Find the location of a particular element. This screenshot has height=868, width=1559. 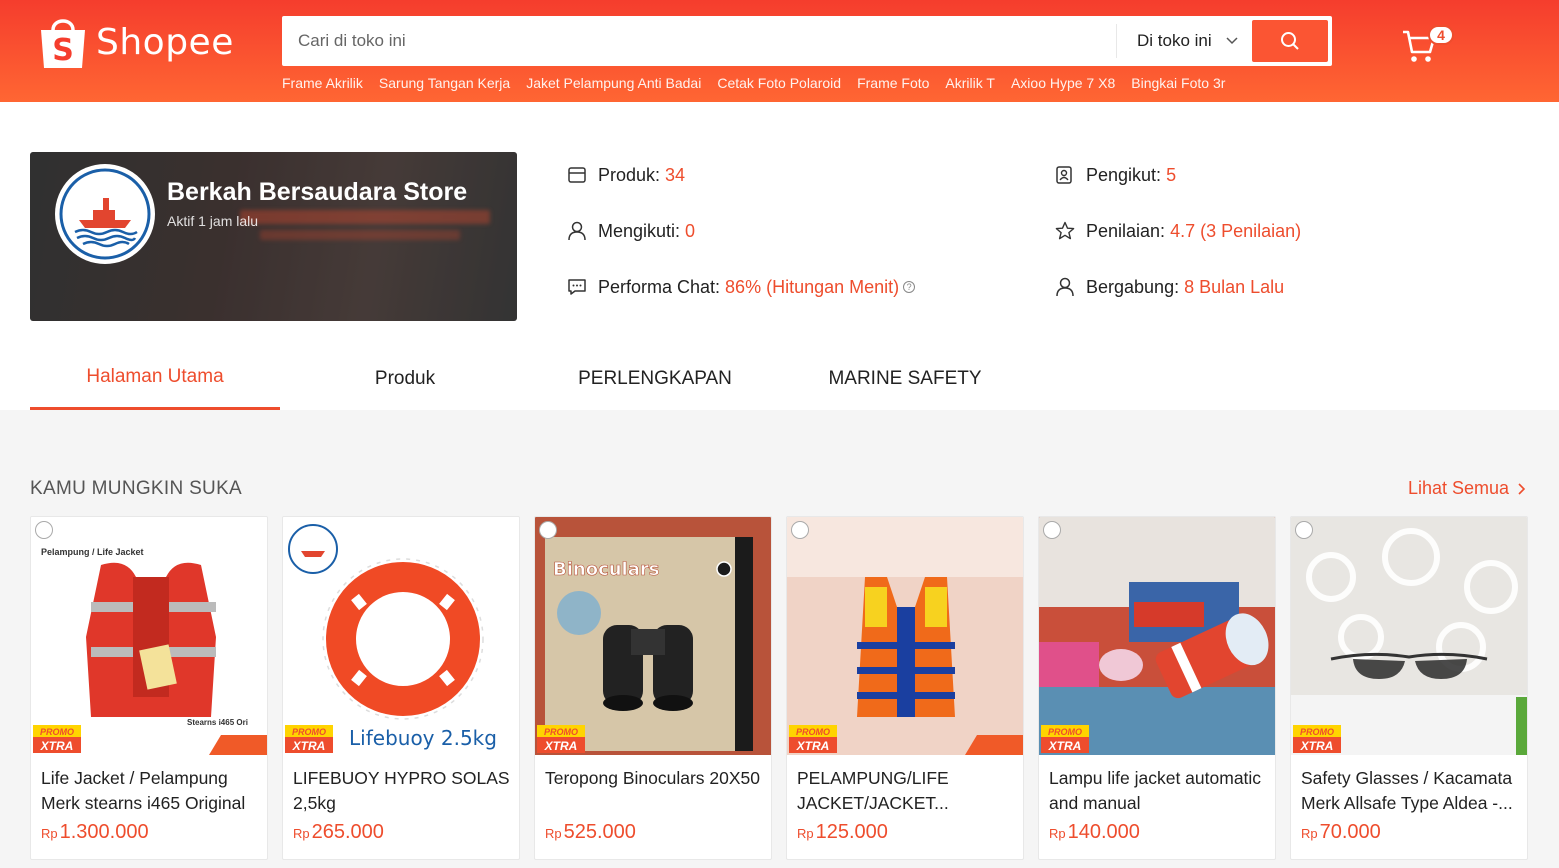

stat-chat-value: 86% (Hitungan Menit) is located at coordinates (812, 286).